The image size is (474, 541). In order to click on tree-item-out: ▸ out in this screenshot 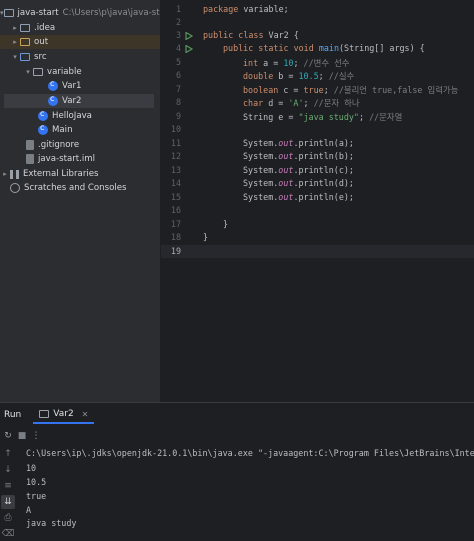, I will do `click(80, 42)`.